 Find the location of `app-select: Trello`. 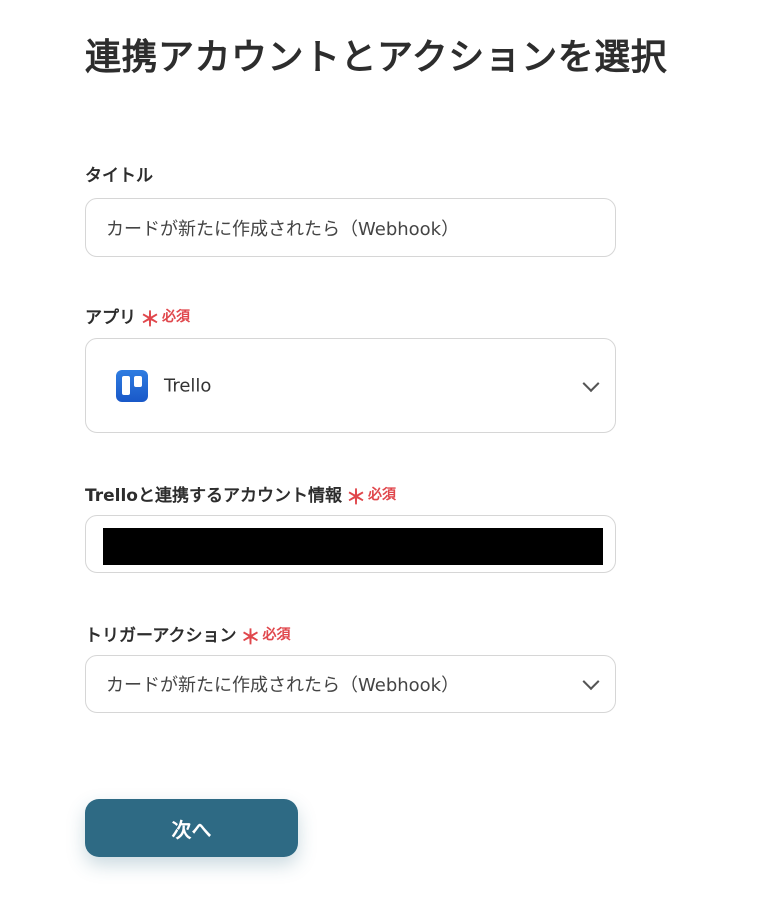

app-select: Trello is located at coordinates (350, 385).